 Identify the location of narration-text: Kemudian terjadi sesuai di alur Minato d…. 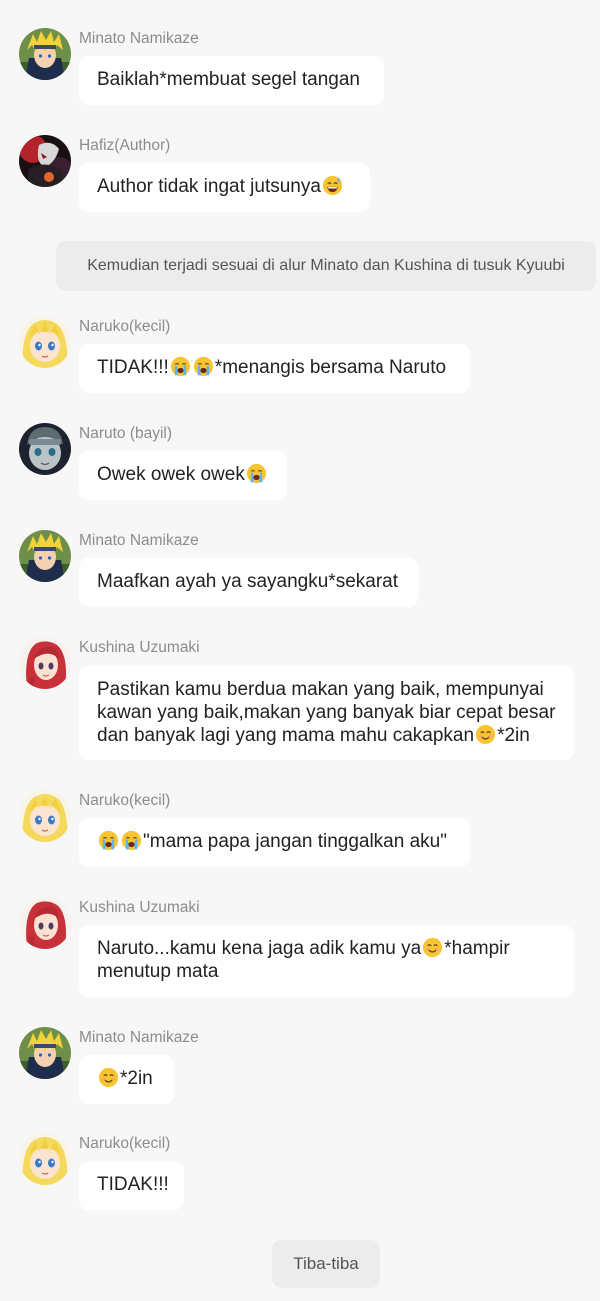
(326, 265).